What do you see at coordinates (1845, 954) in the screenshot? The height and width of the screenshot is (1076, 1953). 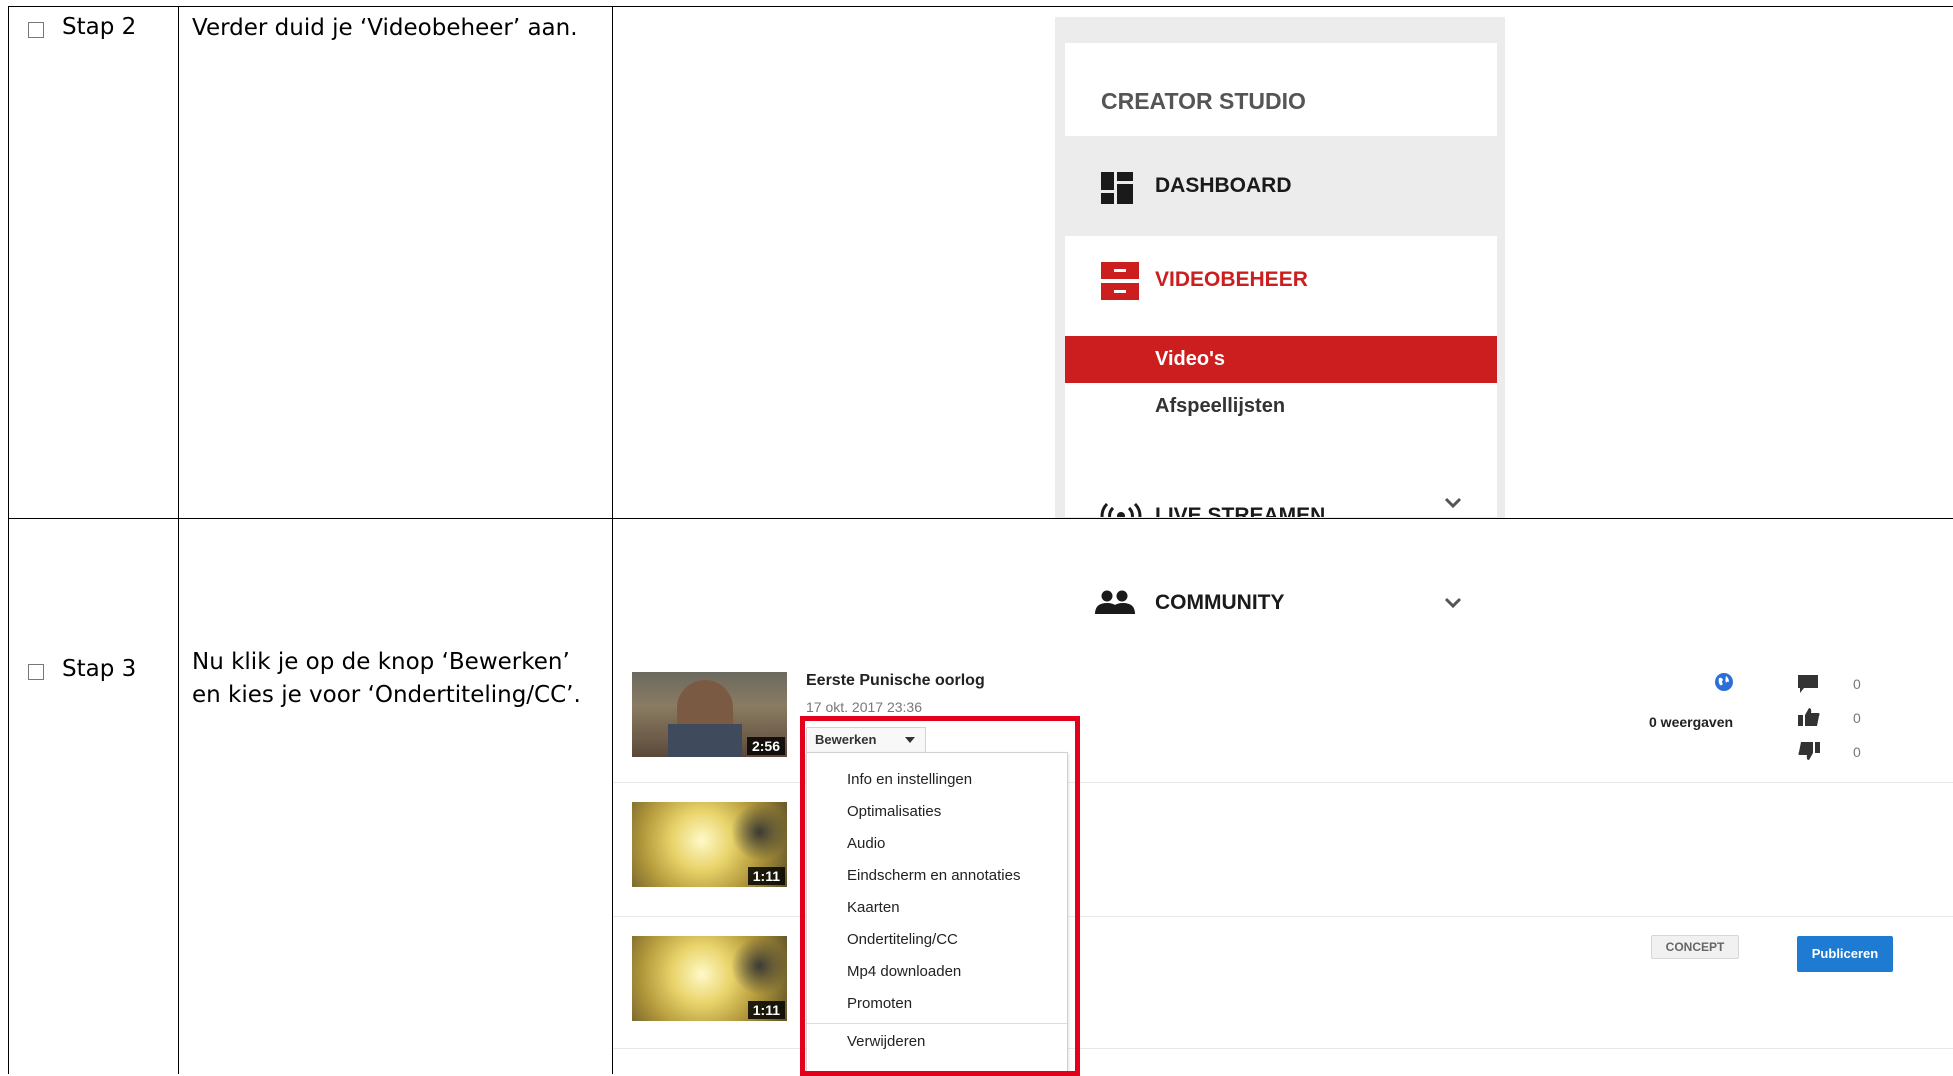 I see `publish-button: Publiceren` at bounding box center [1845, 954].